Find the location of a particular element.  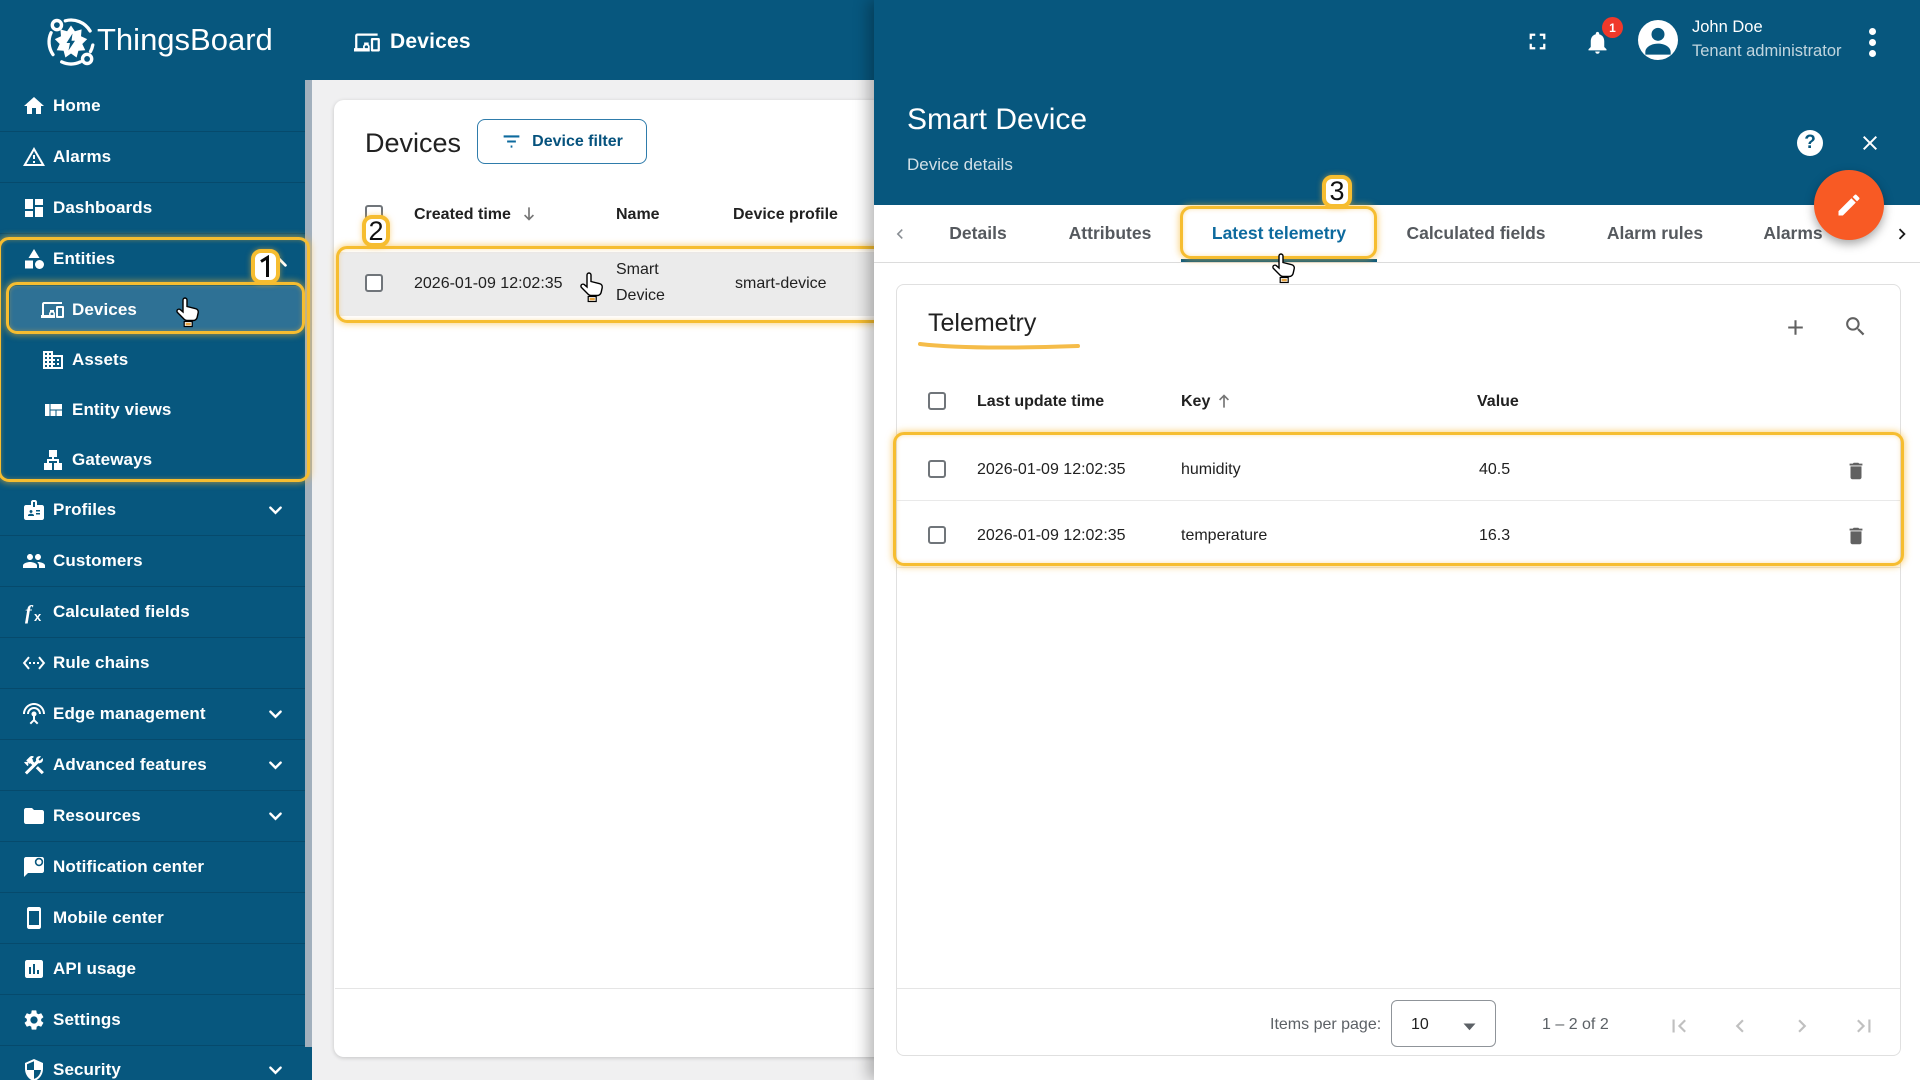

svg-text: f is located at coordinates (29, 613).